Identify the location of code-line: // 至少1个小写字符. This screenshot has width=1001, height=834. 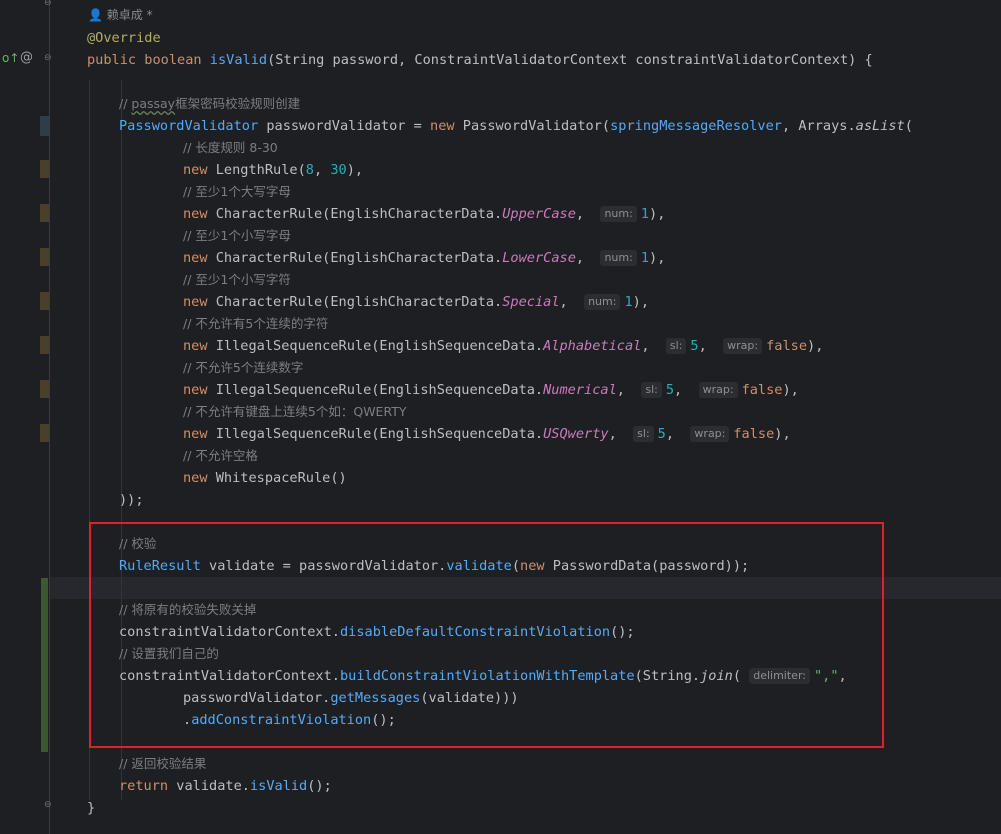
(237, 279).